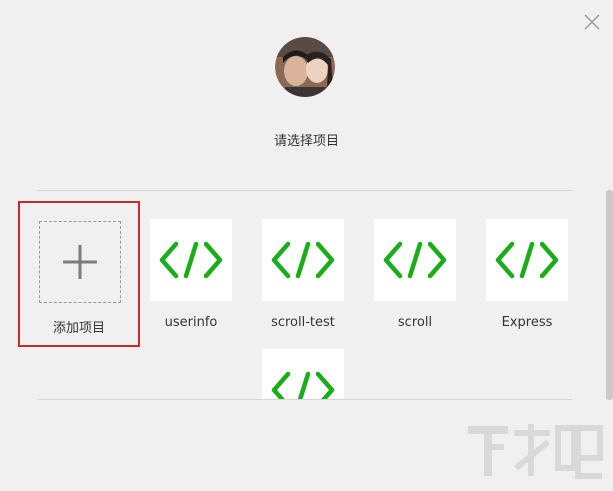 This screenshot has width=613, height=491. Describe the element at coordinates (191, 322) in the screenshot. I see `project-label: userinfo` at that location.